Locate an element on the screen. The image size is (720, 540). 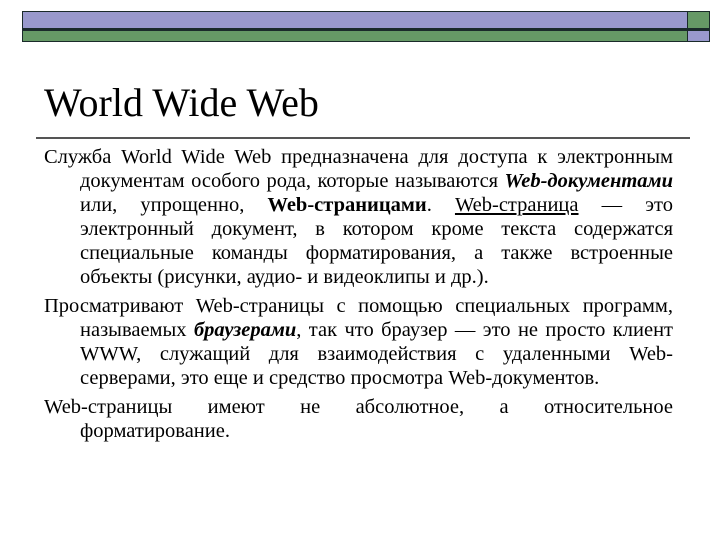
text-run: или, упрощенно, is located at coordinates (174, 205).